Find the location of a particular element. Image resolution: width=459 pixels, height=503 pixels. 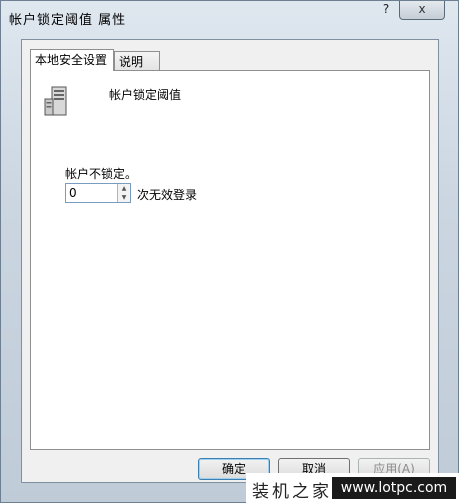

tab-local-security-setting: 本地安全设置 is located at coordinates (72, 60).